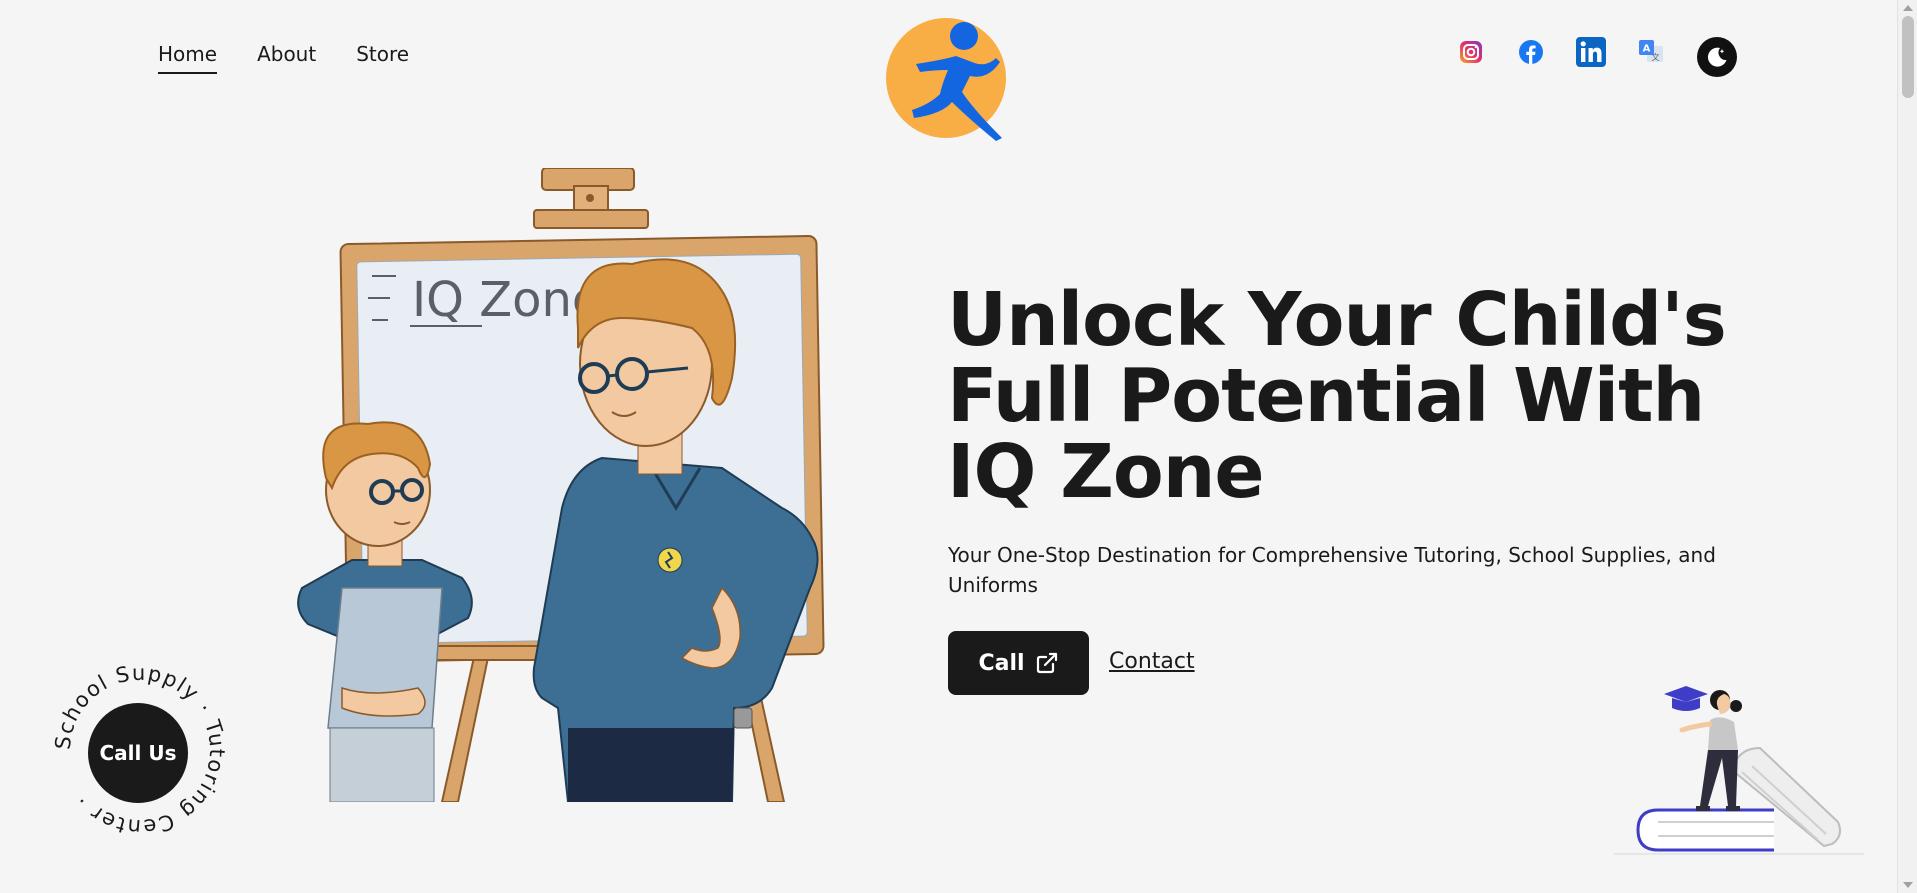  Describe the element at coordinates (1647, 49) in the screenshot. I see `svg-text: A` at that location.